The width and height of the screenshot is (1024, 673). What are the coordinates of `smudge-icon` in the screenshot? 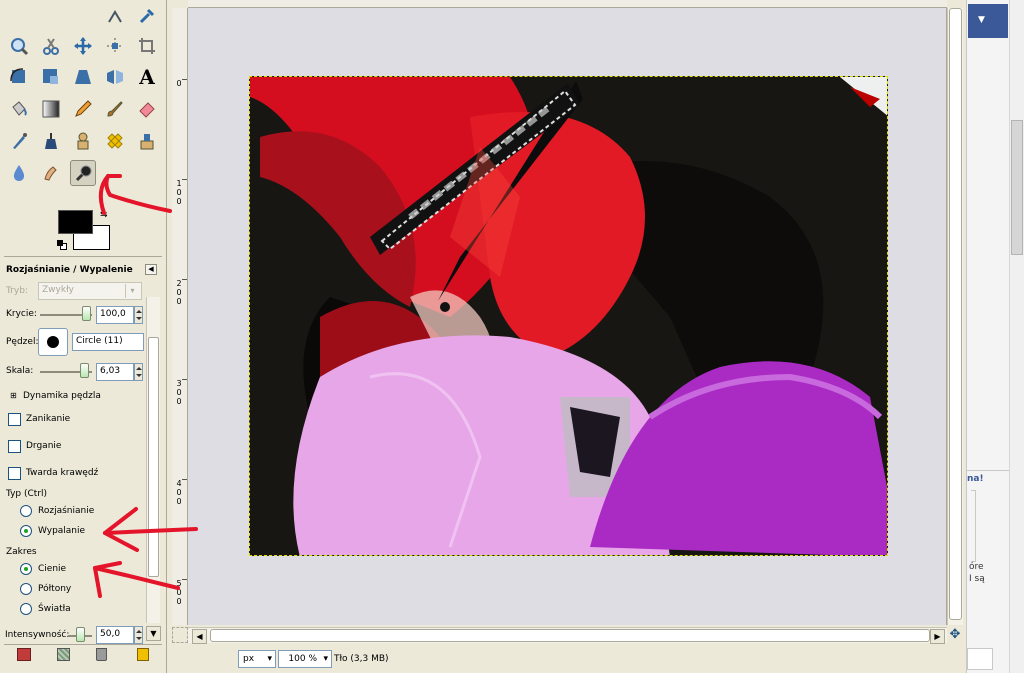 It's located at (51, 173).